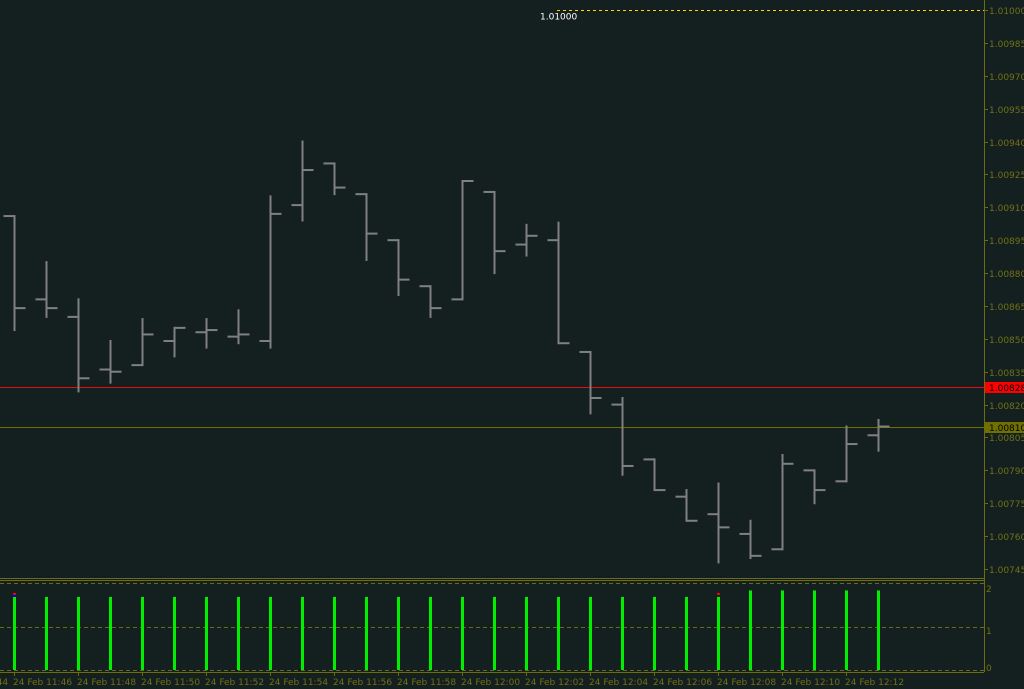 Image resolution: width=1024 pixels, height=689 pixels. I want to click on time-tick-label: 24 Feb 11:52, so click(234, 683).